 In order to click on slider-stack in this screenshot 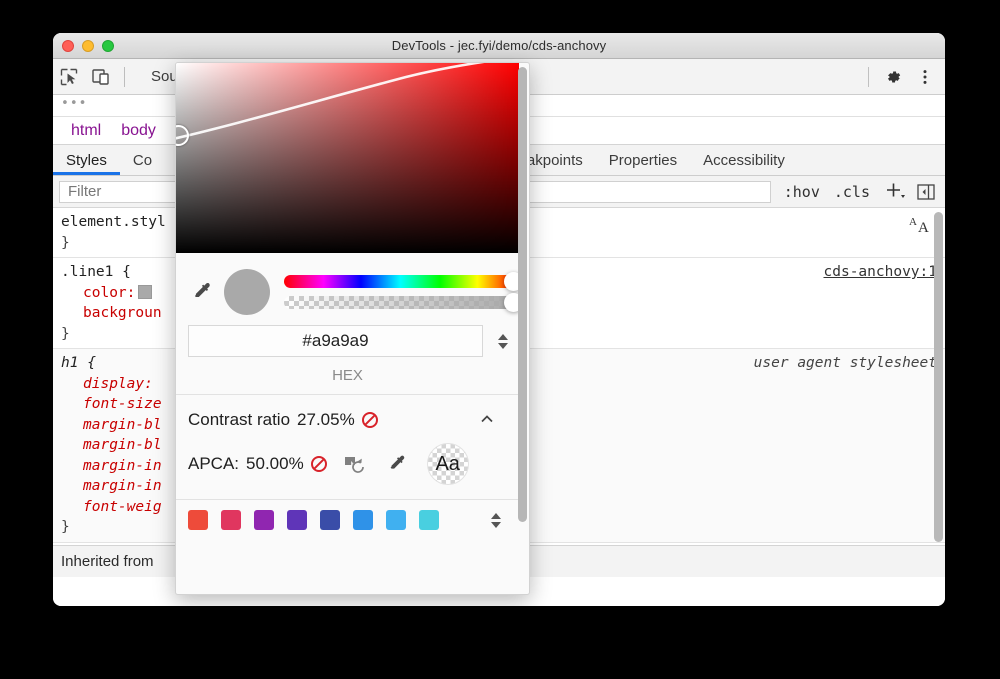, I will do `click(403, 292)`.